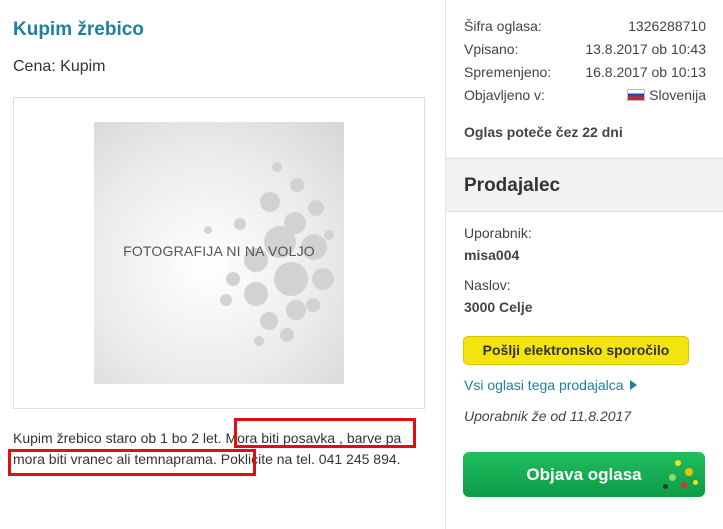  Describe the element at coordinates (544, 385) in the screenshot. I see `seller-ads-link-label: Vsi oglasi tega prodajalca` at that location.